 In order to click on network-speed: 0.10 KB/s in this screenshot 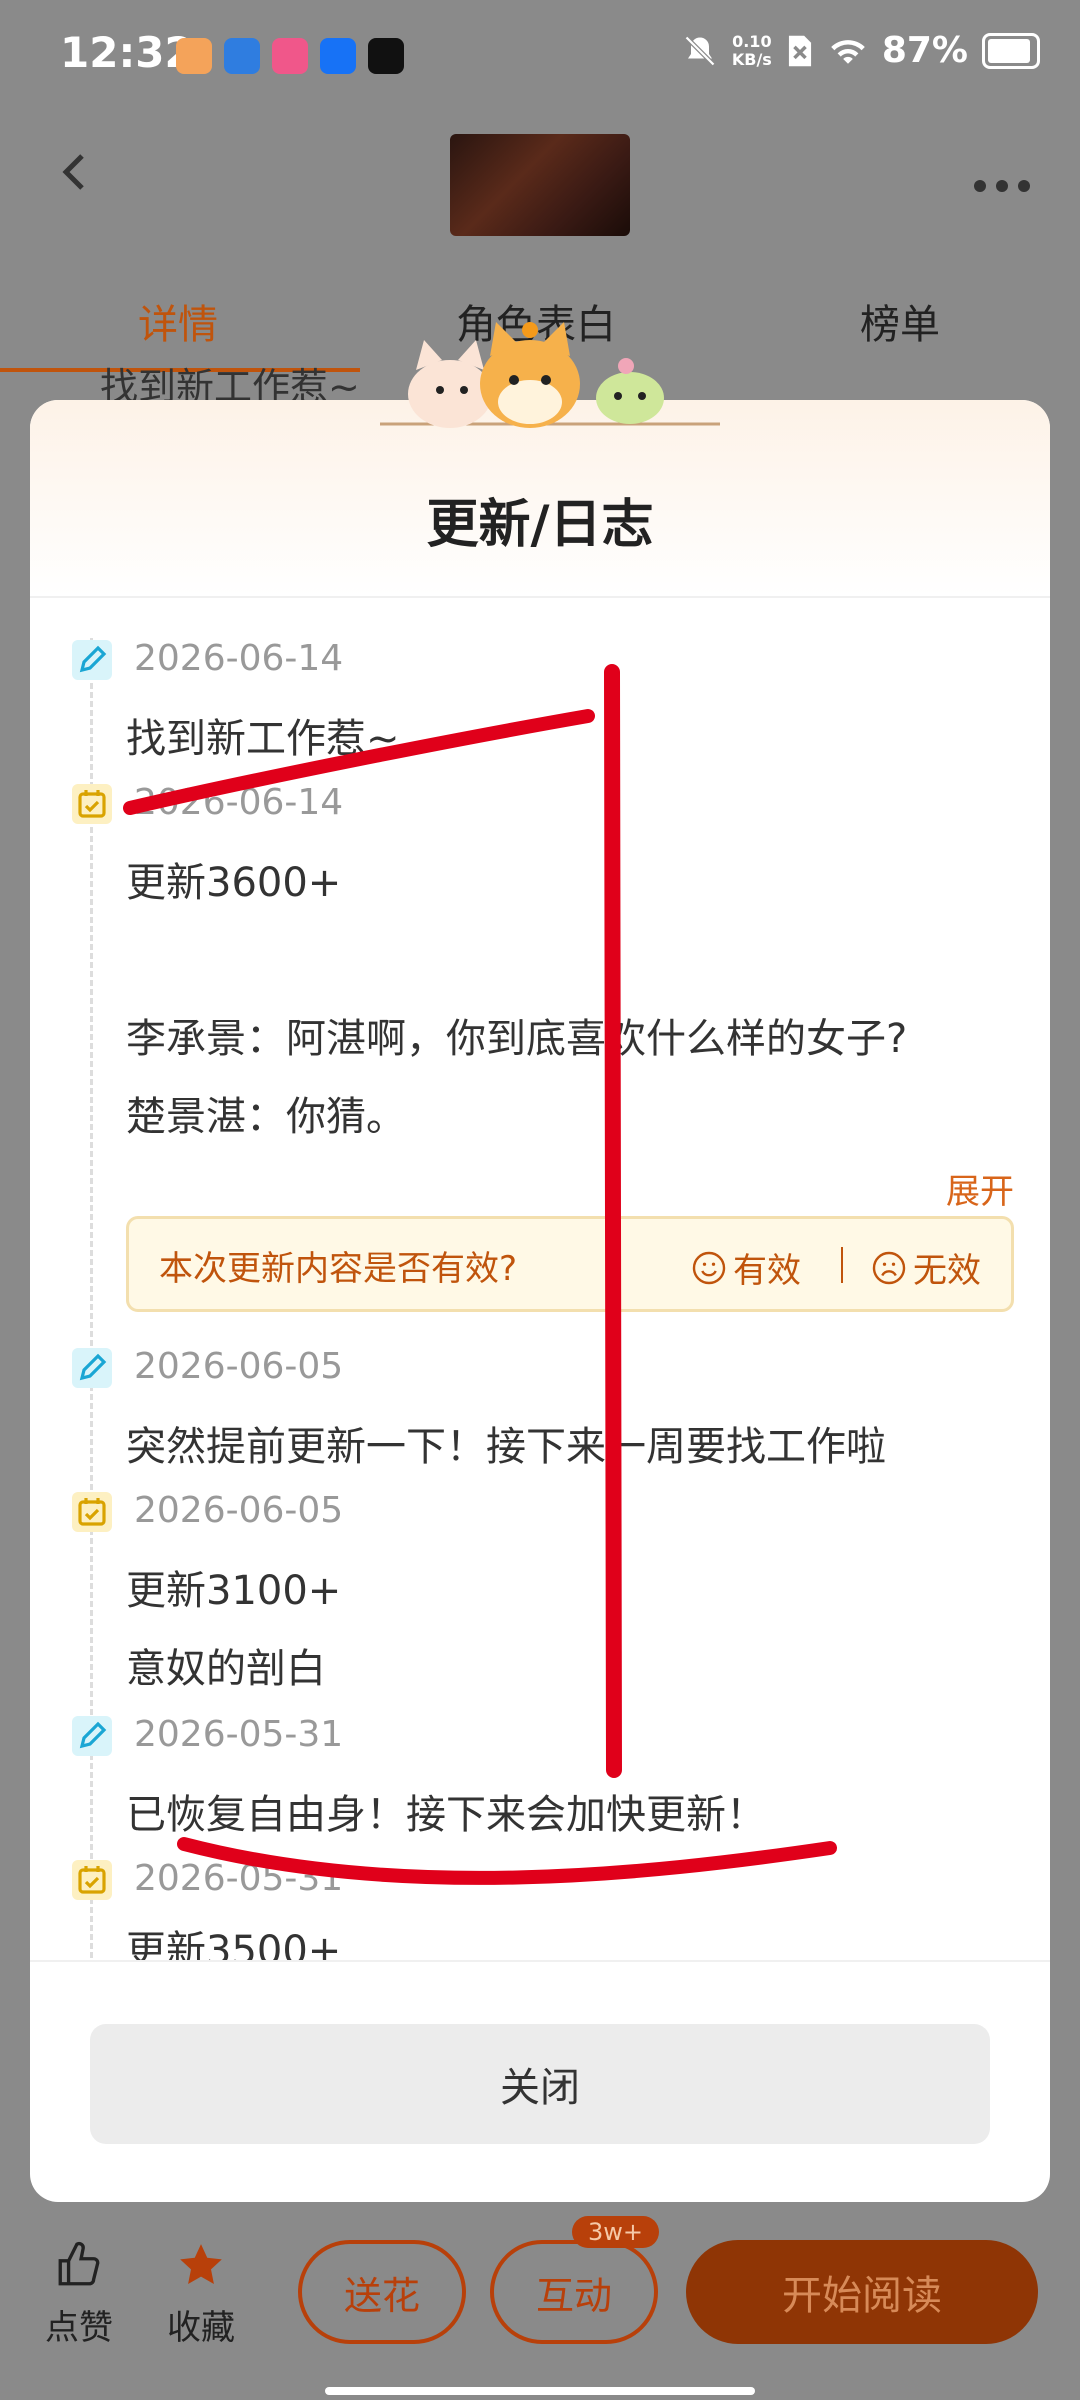, I will do `click(751, 50)`.